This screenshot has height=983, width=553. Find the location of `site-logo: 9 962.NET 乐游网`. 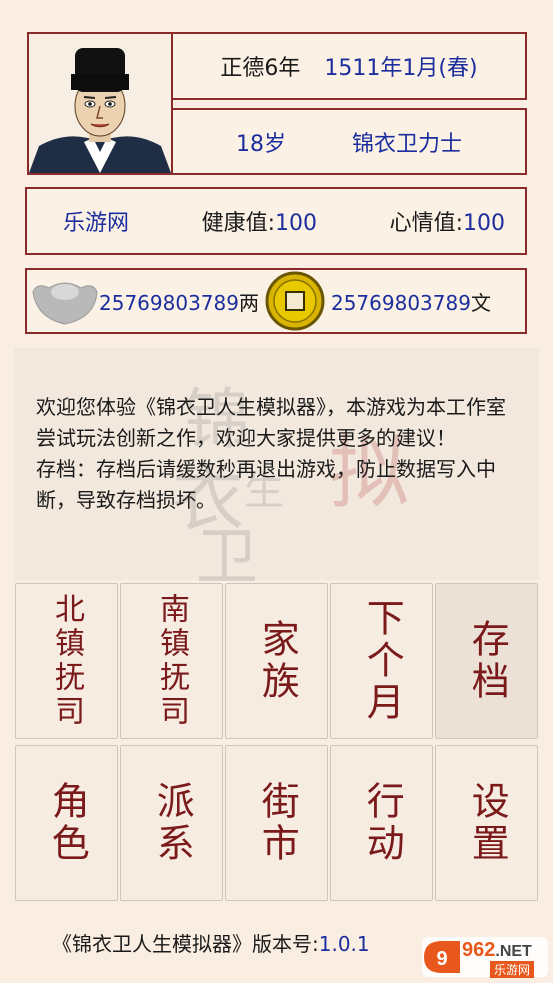

site-logo: 9 962.NET 乐游网 is located at coordinates (485, 957).